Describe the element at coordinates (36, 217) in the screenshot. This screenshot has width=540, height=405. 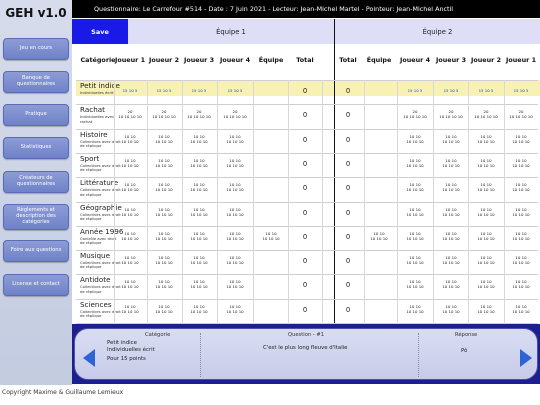
I see `nav-reglements: Règlements et description des catégories` at that location.